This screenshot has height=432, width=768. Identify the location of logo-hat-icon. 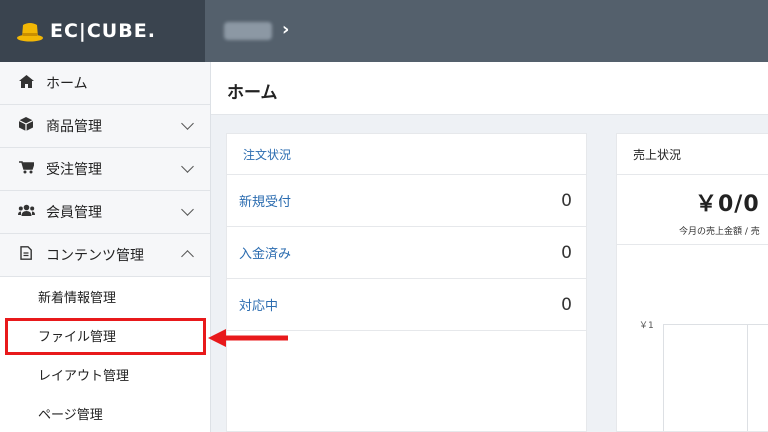
(30, 32).